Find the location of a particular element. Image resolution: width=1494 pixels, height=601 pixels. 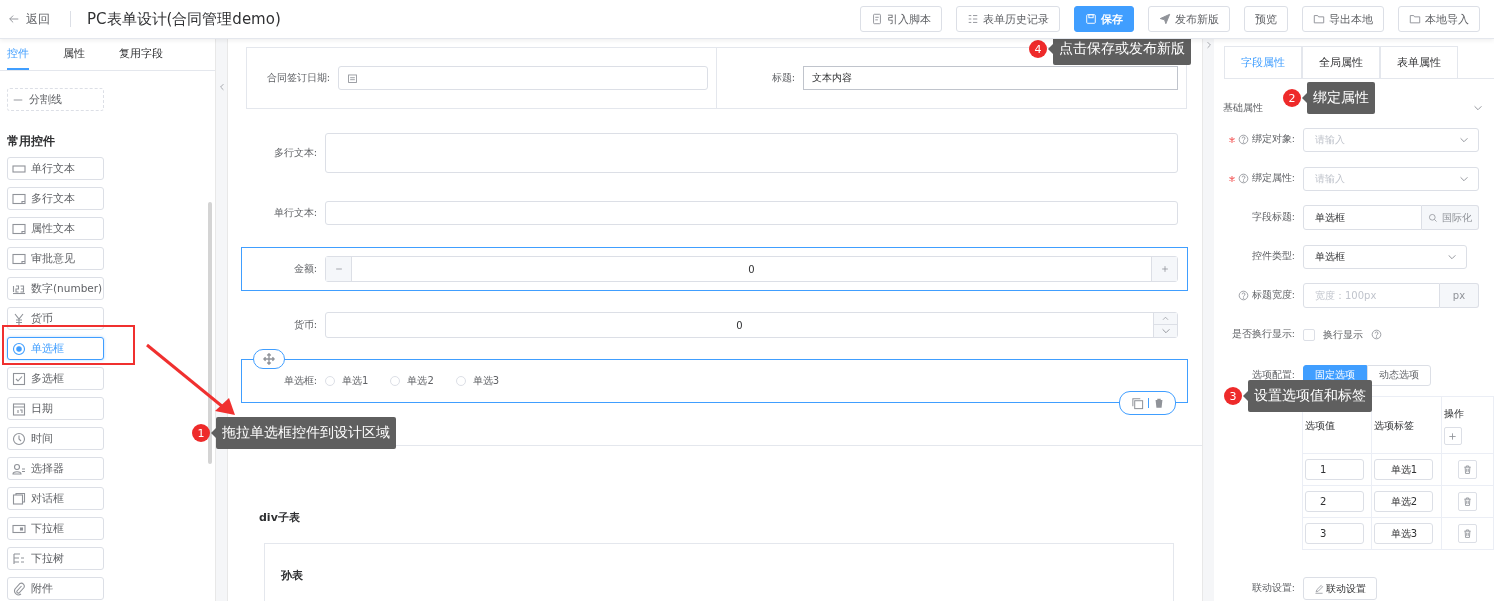

palette-item: 日期 is located at coordinates (55, 408).